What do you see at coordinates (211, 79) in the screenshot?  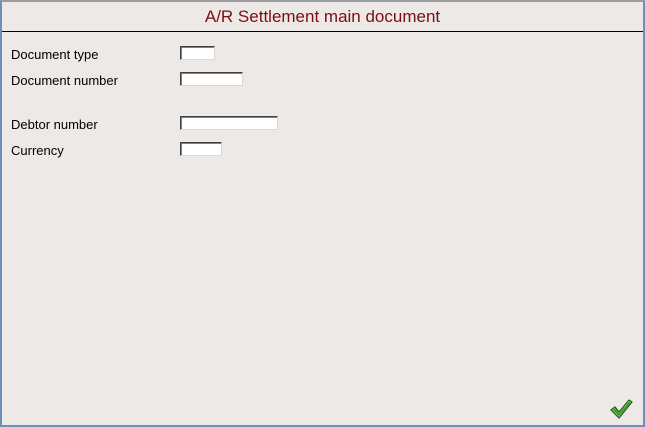 I see `document-number-input` at bounding box center [211, 79].